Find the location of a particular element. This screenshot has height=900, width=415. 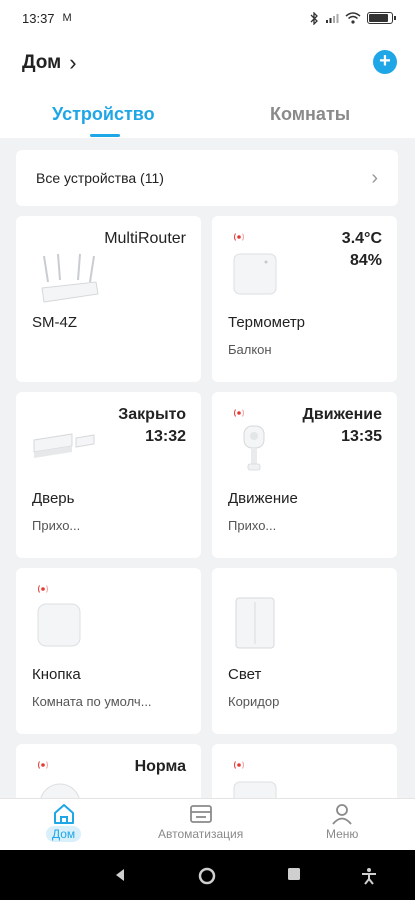

temperature-value: 3.4°C is located at coordinates (361, 238).